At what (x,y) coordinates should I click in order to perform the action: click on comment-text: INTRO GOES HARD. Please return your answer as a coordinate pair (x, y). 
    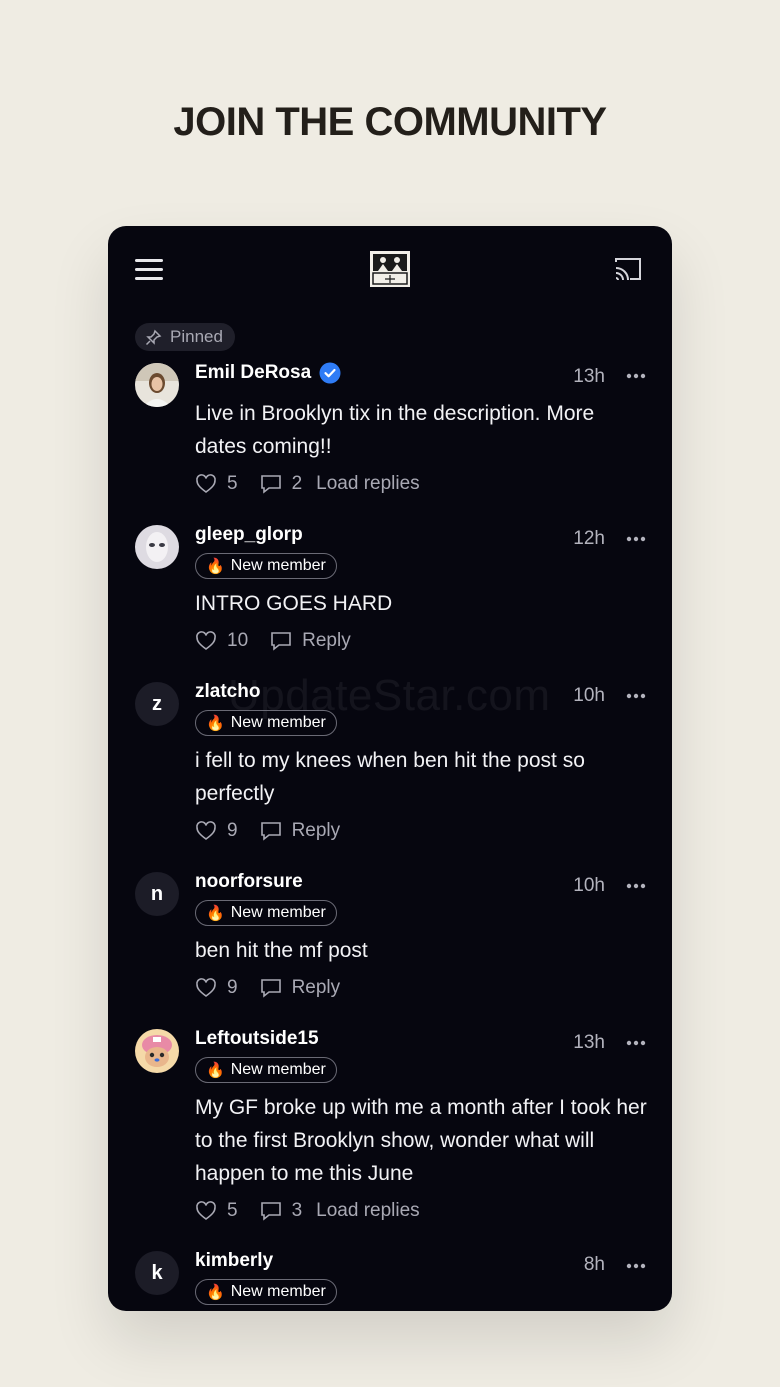
    Looking at the image, I should click on (294, 603).